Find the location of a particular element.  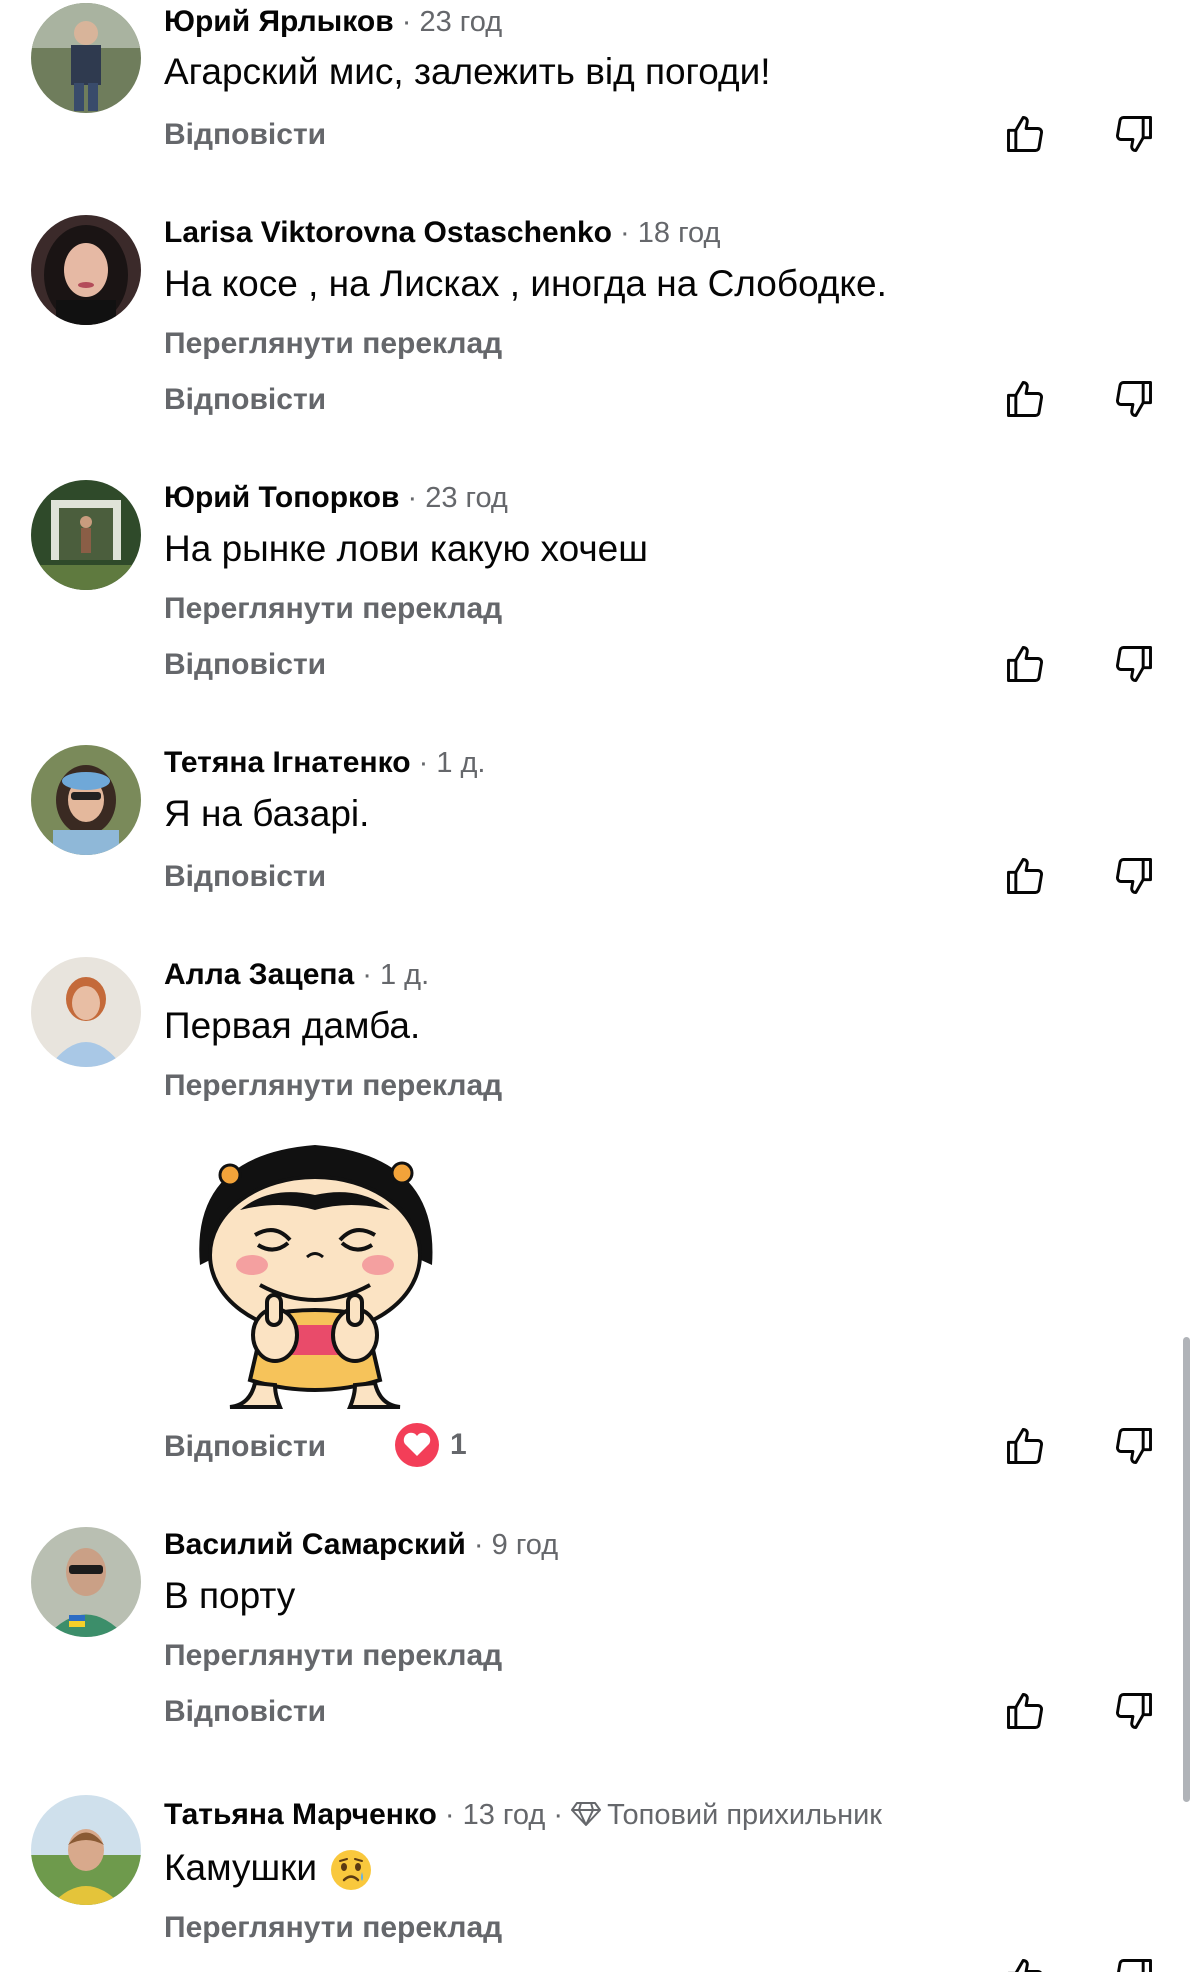

comment-header: Тетяна Ігнатенко · 1 д. is located at coordinates (325, 763).